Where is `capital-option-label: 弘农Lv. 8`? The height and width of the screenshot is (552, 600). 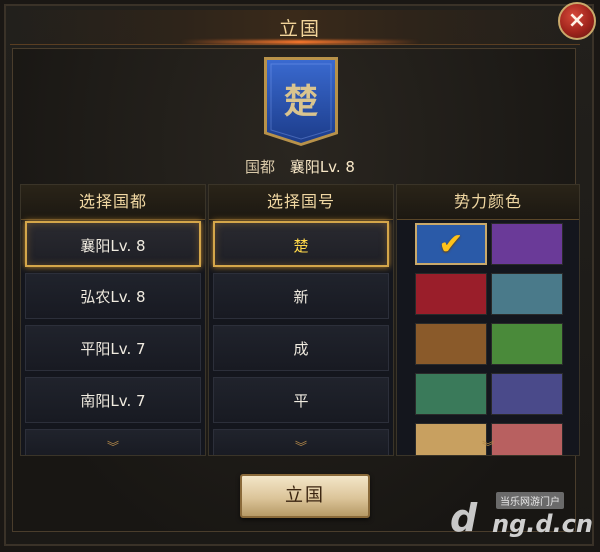
capital-option-label: 弘农Lv. 8 is located at coordinates (113, 297).